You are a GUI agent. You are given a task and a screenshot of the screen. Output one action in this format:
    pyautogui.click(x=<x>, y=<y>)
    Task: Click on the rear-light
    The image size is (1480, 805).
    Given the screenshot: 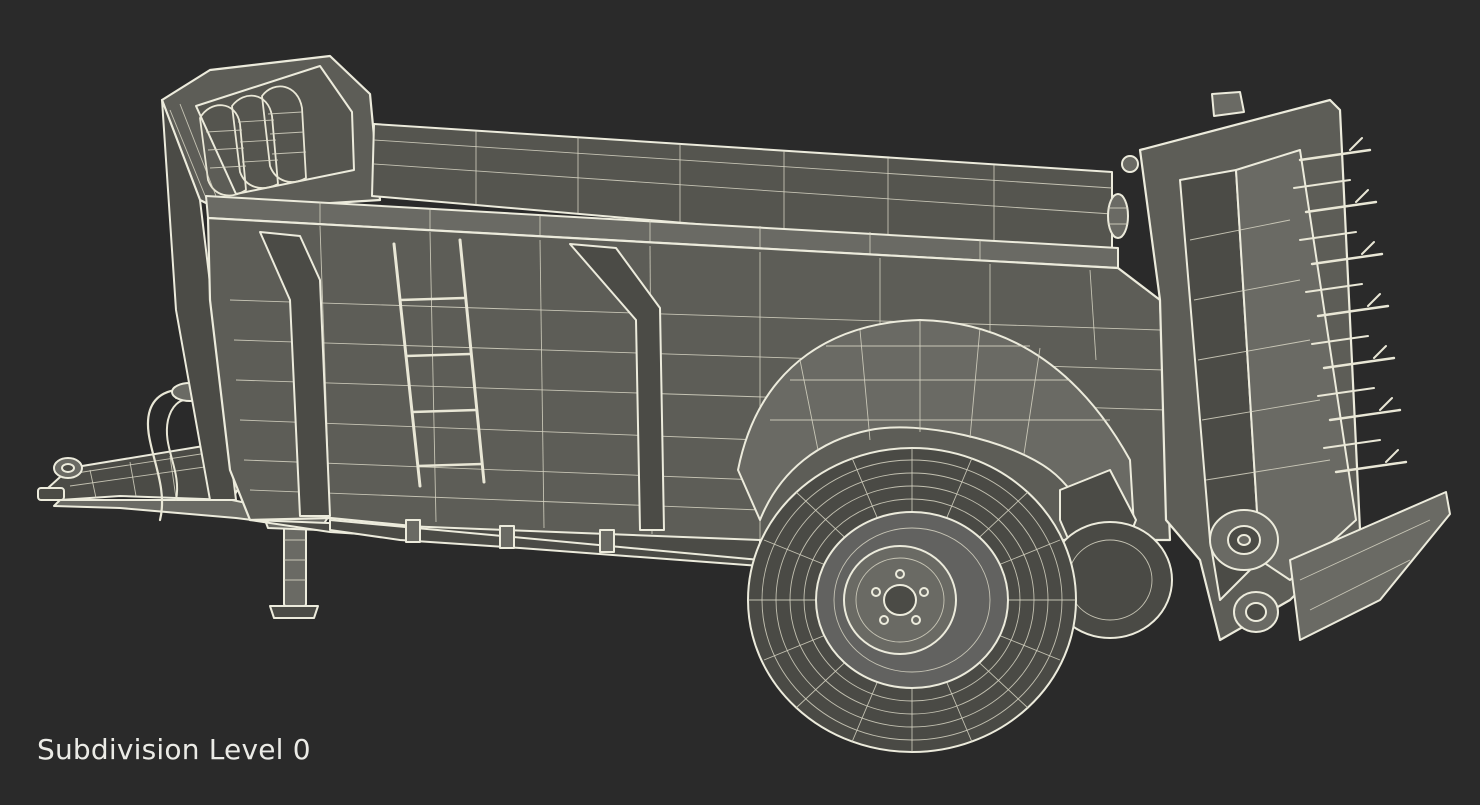 What is the action you would take?
    pyautogui.click(x=1123, y=197)
    